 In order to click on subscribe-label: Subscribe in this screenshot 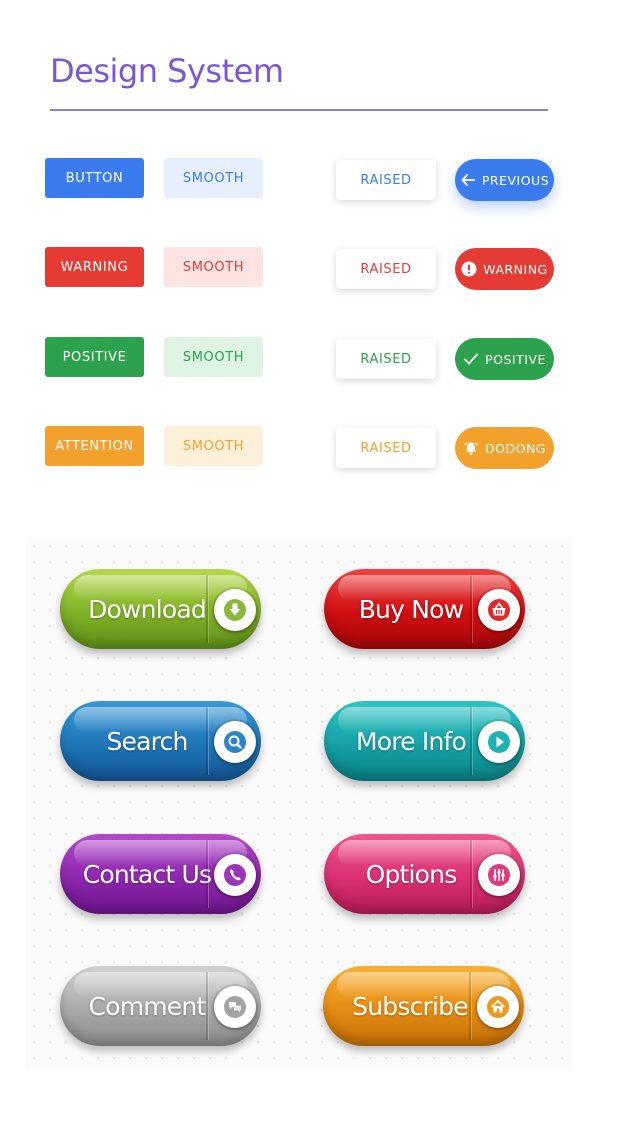, I will do `click(410, 1006)`.